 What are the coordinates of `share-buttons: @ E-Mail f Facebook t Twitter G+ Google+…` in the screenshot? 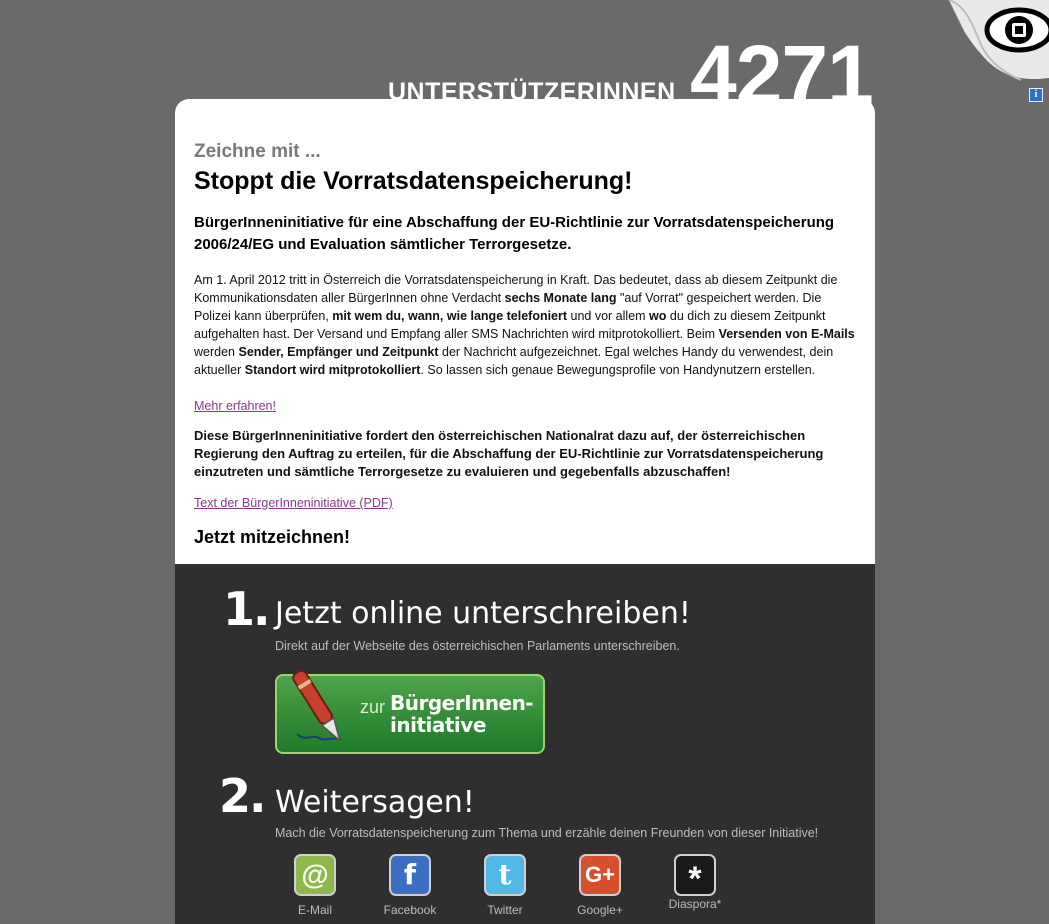 It's located at (525, 889).